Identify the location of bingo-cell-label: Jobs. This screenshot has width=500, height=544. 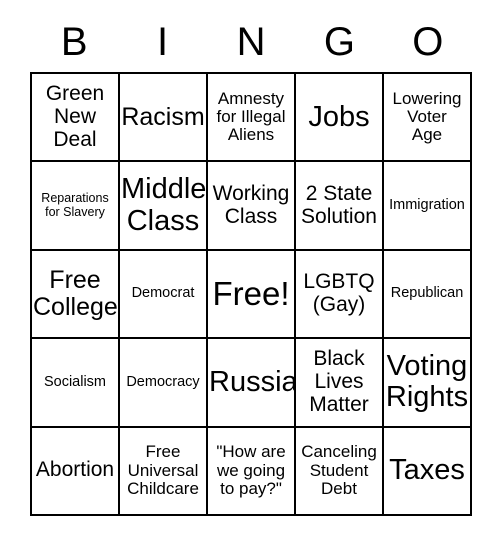
(339, 116).